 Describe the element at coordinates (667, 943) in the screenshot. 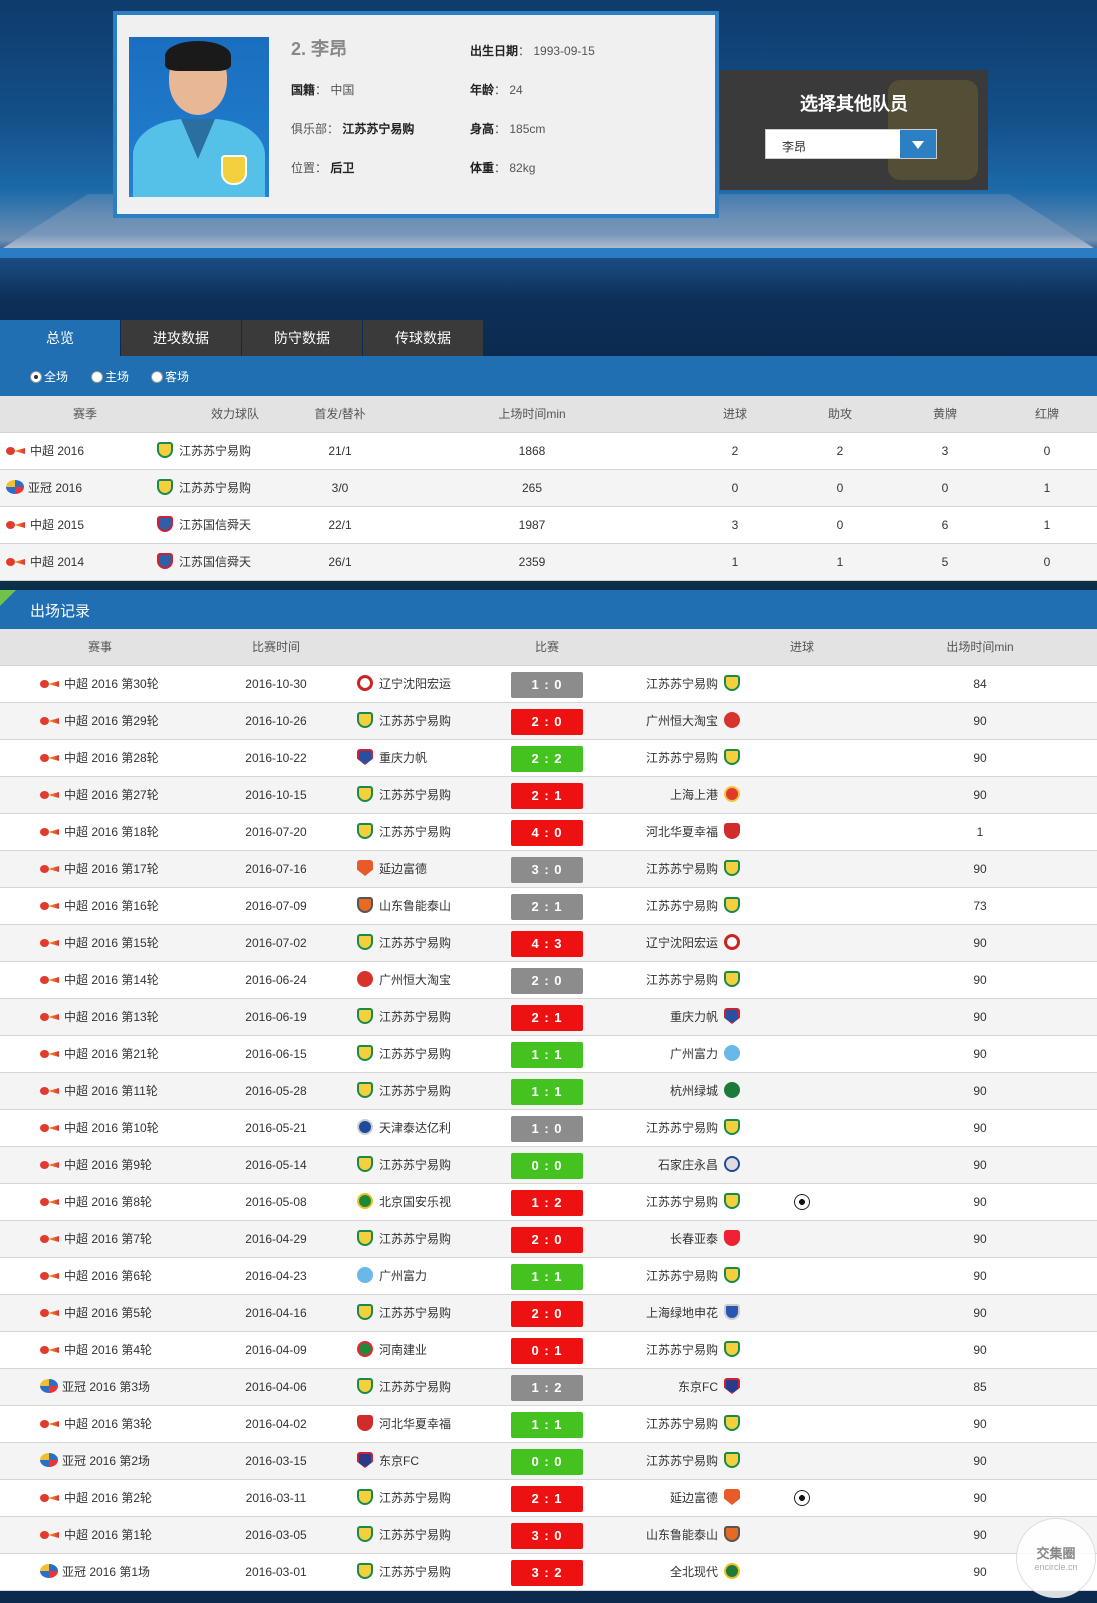

I see `away-team: 辽宁沈阳宏运` at that location.